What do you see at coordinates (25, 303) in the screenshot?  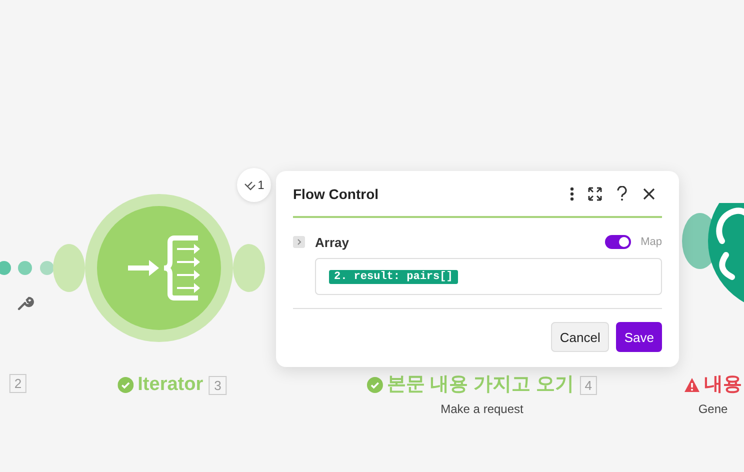 I see `wrench-icon` at bounding box center [25, 303].